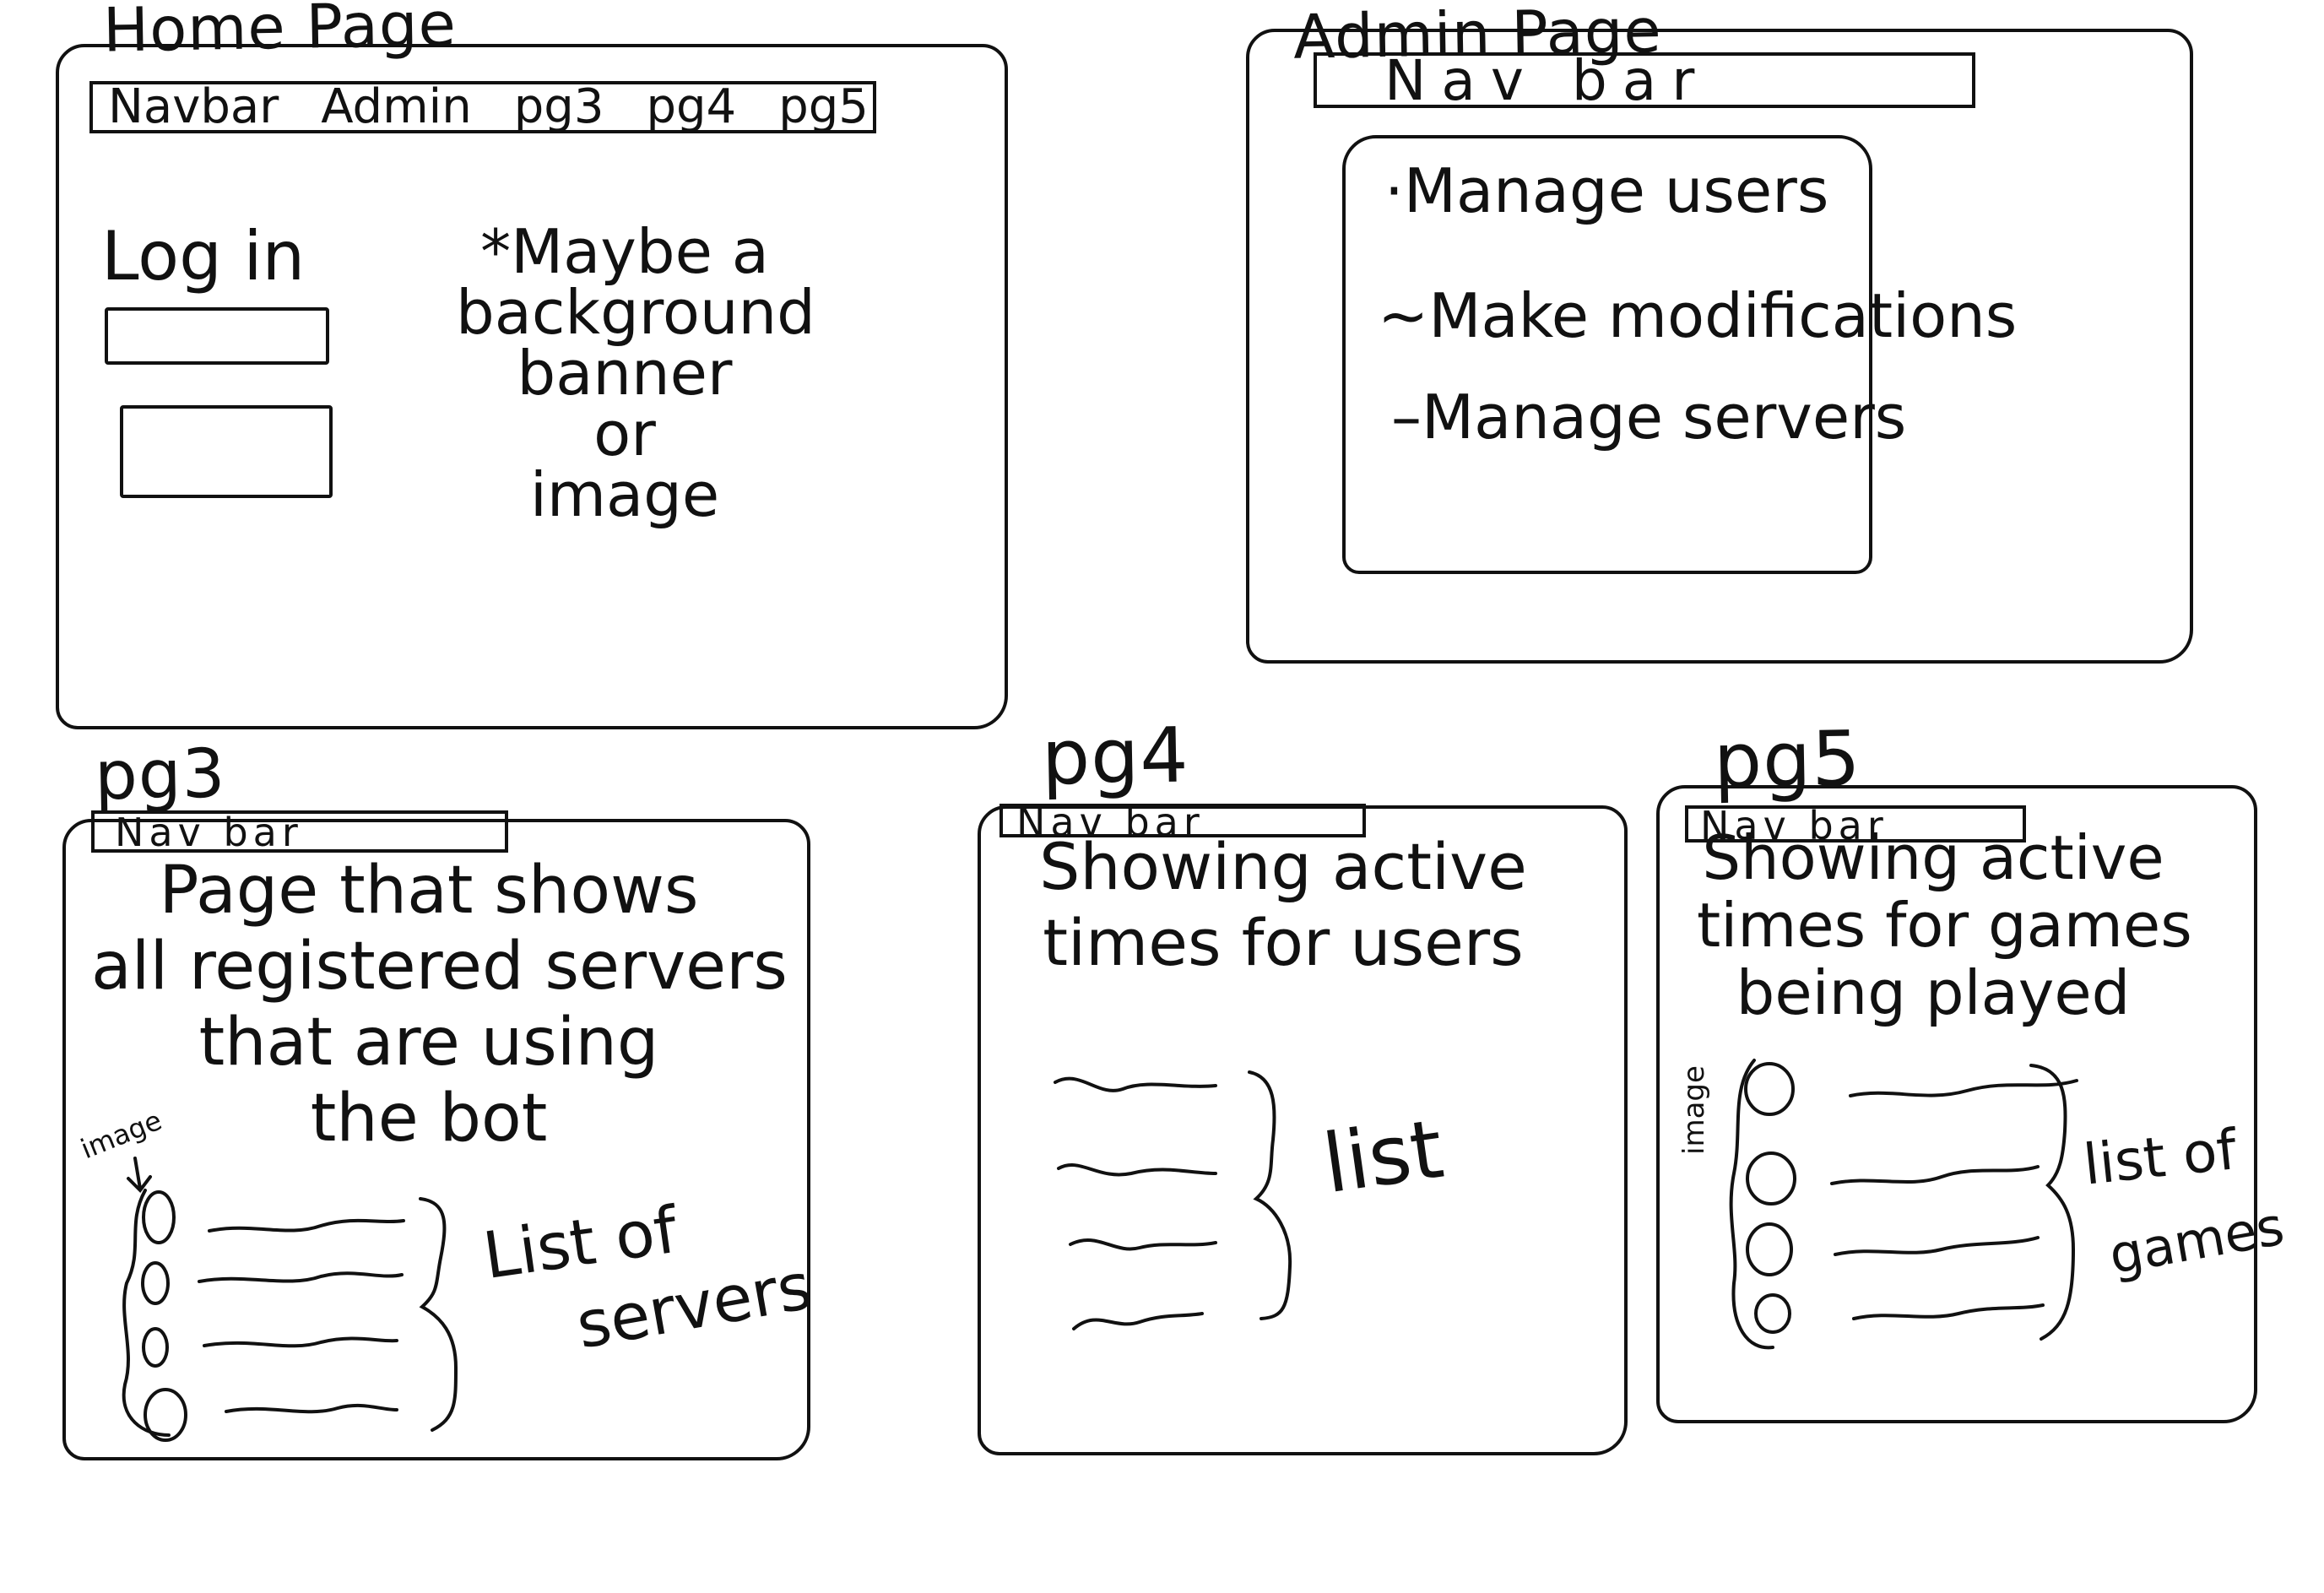 This screenshot has height=1593, width=2324. What do you see at coordinates (1270, 1195) in the screenshot?
I see `pg4-list-bracket` at bounding box center [1270, 1195].